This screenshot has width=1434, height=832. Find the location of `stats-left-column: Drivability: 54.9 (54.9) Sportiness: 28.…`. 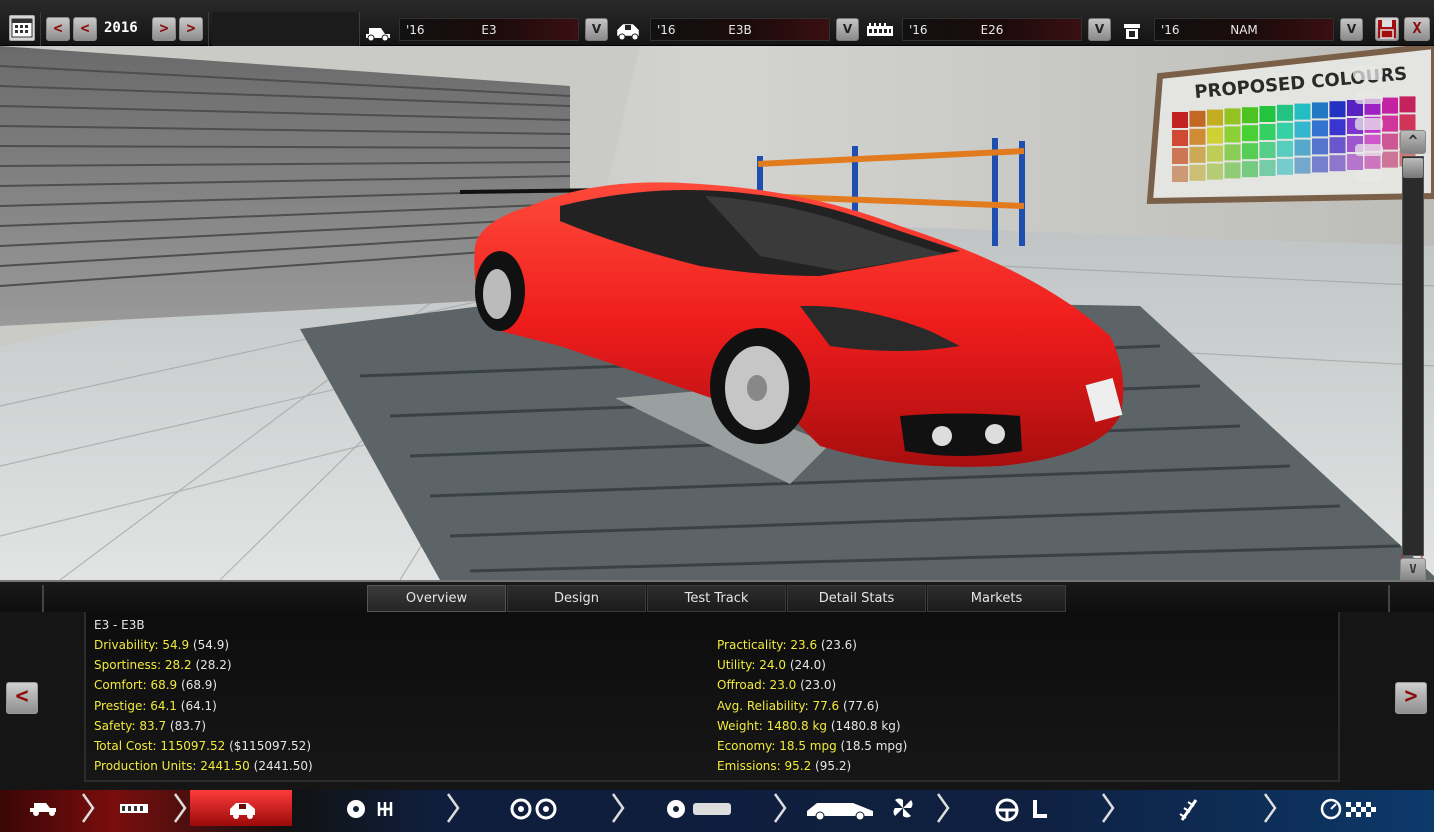

stats-left-column: Drivability: 54.9 (54.9) Sportiness: 28.… is located at coordinates (203, 706).